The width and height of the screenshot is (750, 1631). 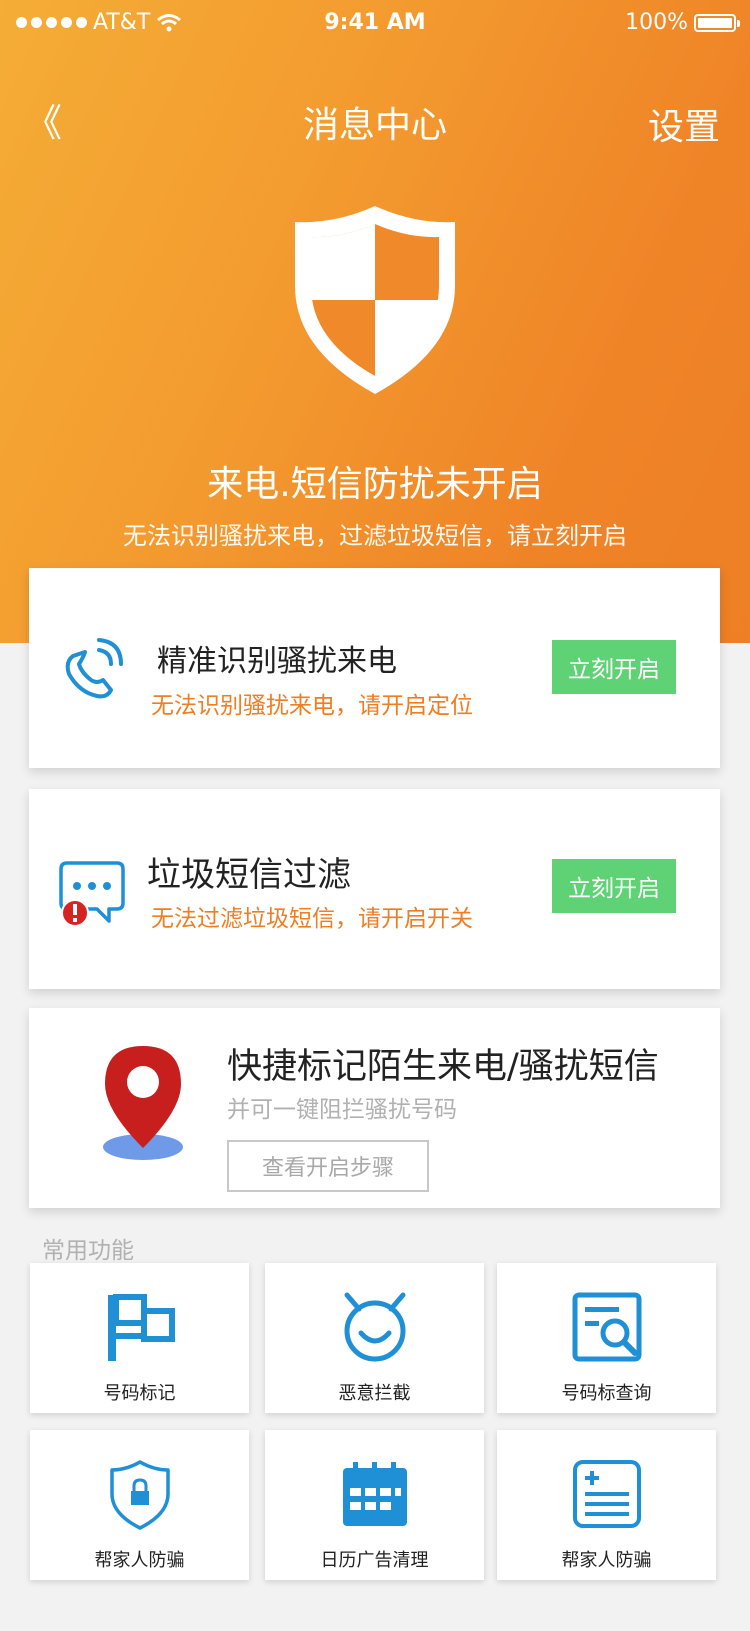 I want to click on spam-sms-filter-card: 垃圾短信过滤 无法过滤垃圾短信，请开启开关 立刻开启, so click(x=374, y=889).